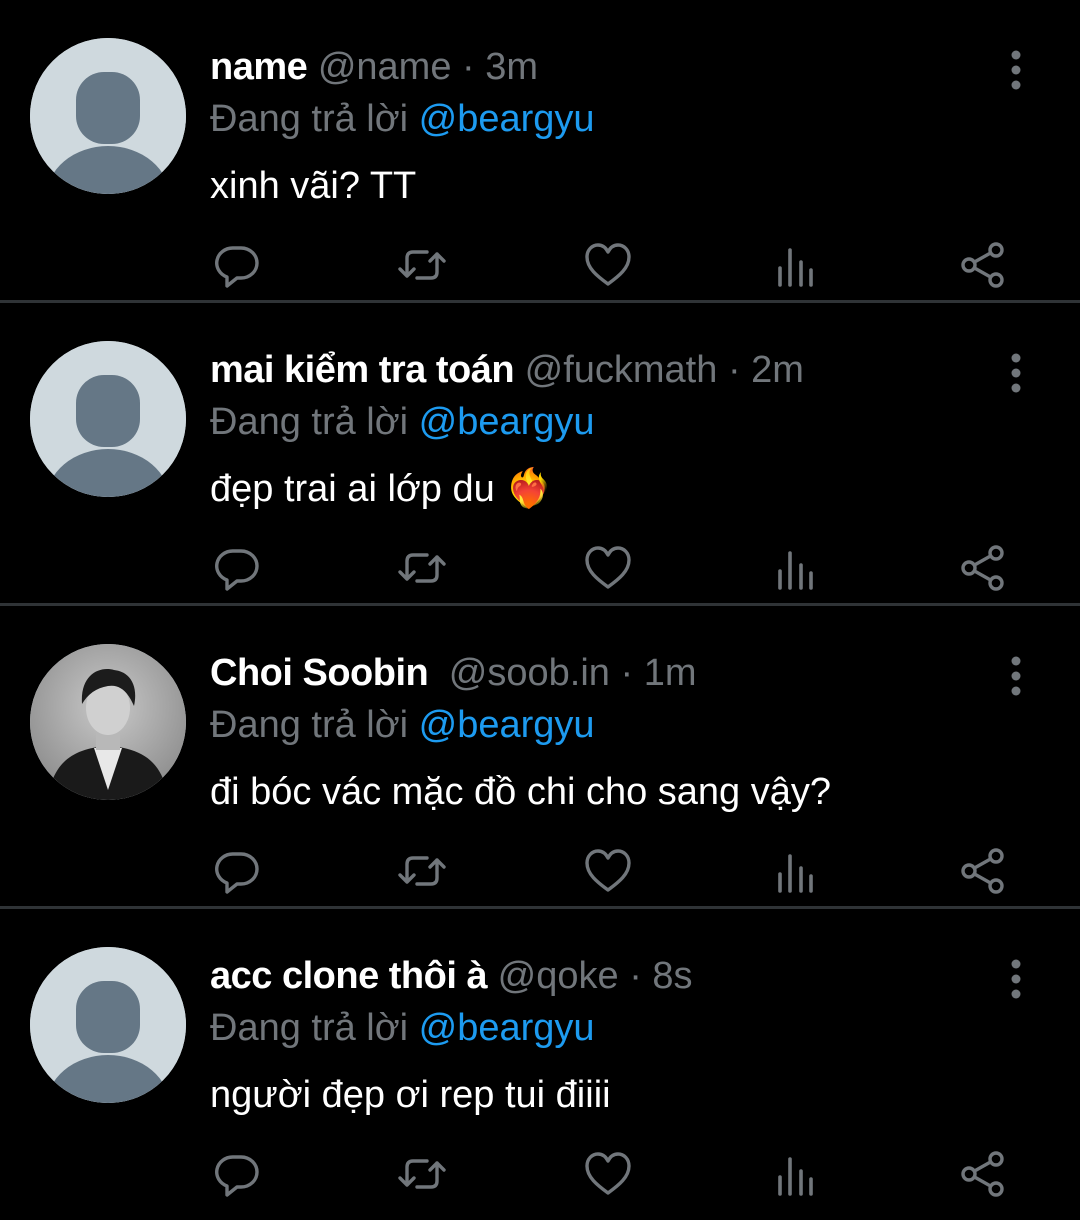  I want to click on tweet-header: Choi Soobin @soob.in · 1m, so click(453, 673).